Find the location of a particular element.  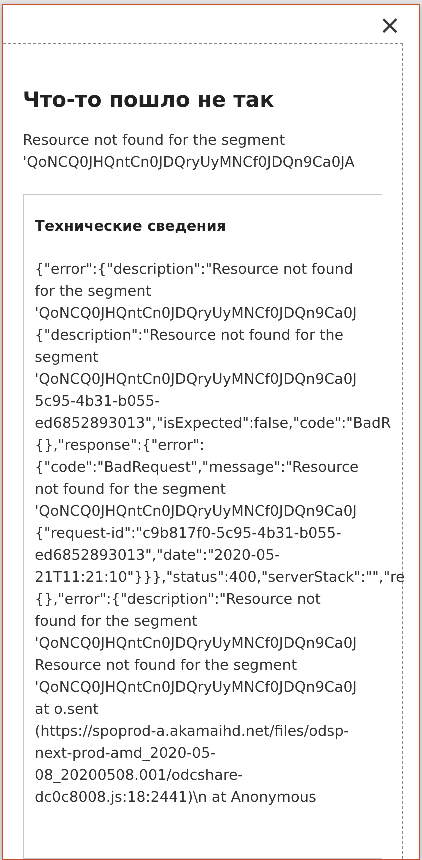

details-line: (https://spoprod-a.akamaihd.net/files/odsp- is located at coordinates (192, 732).